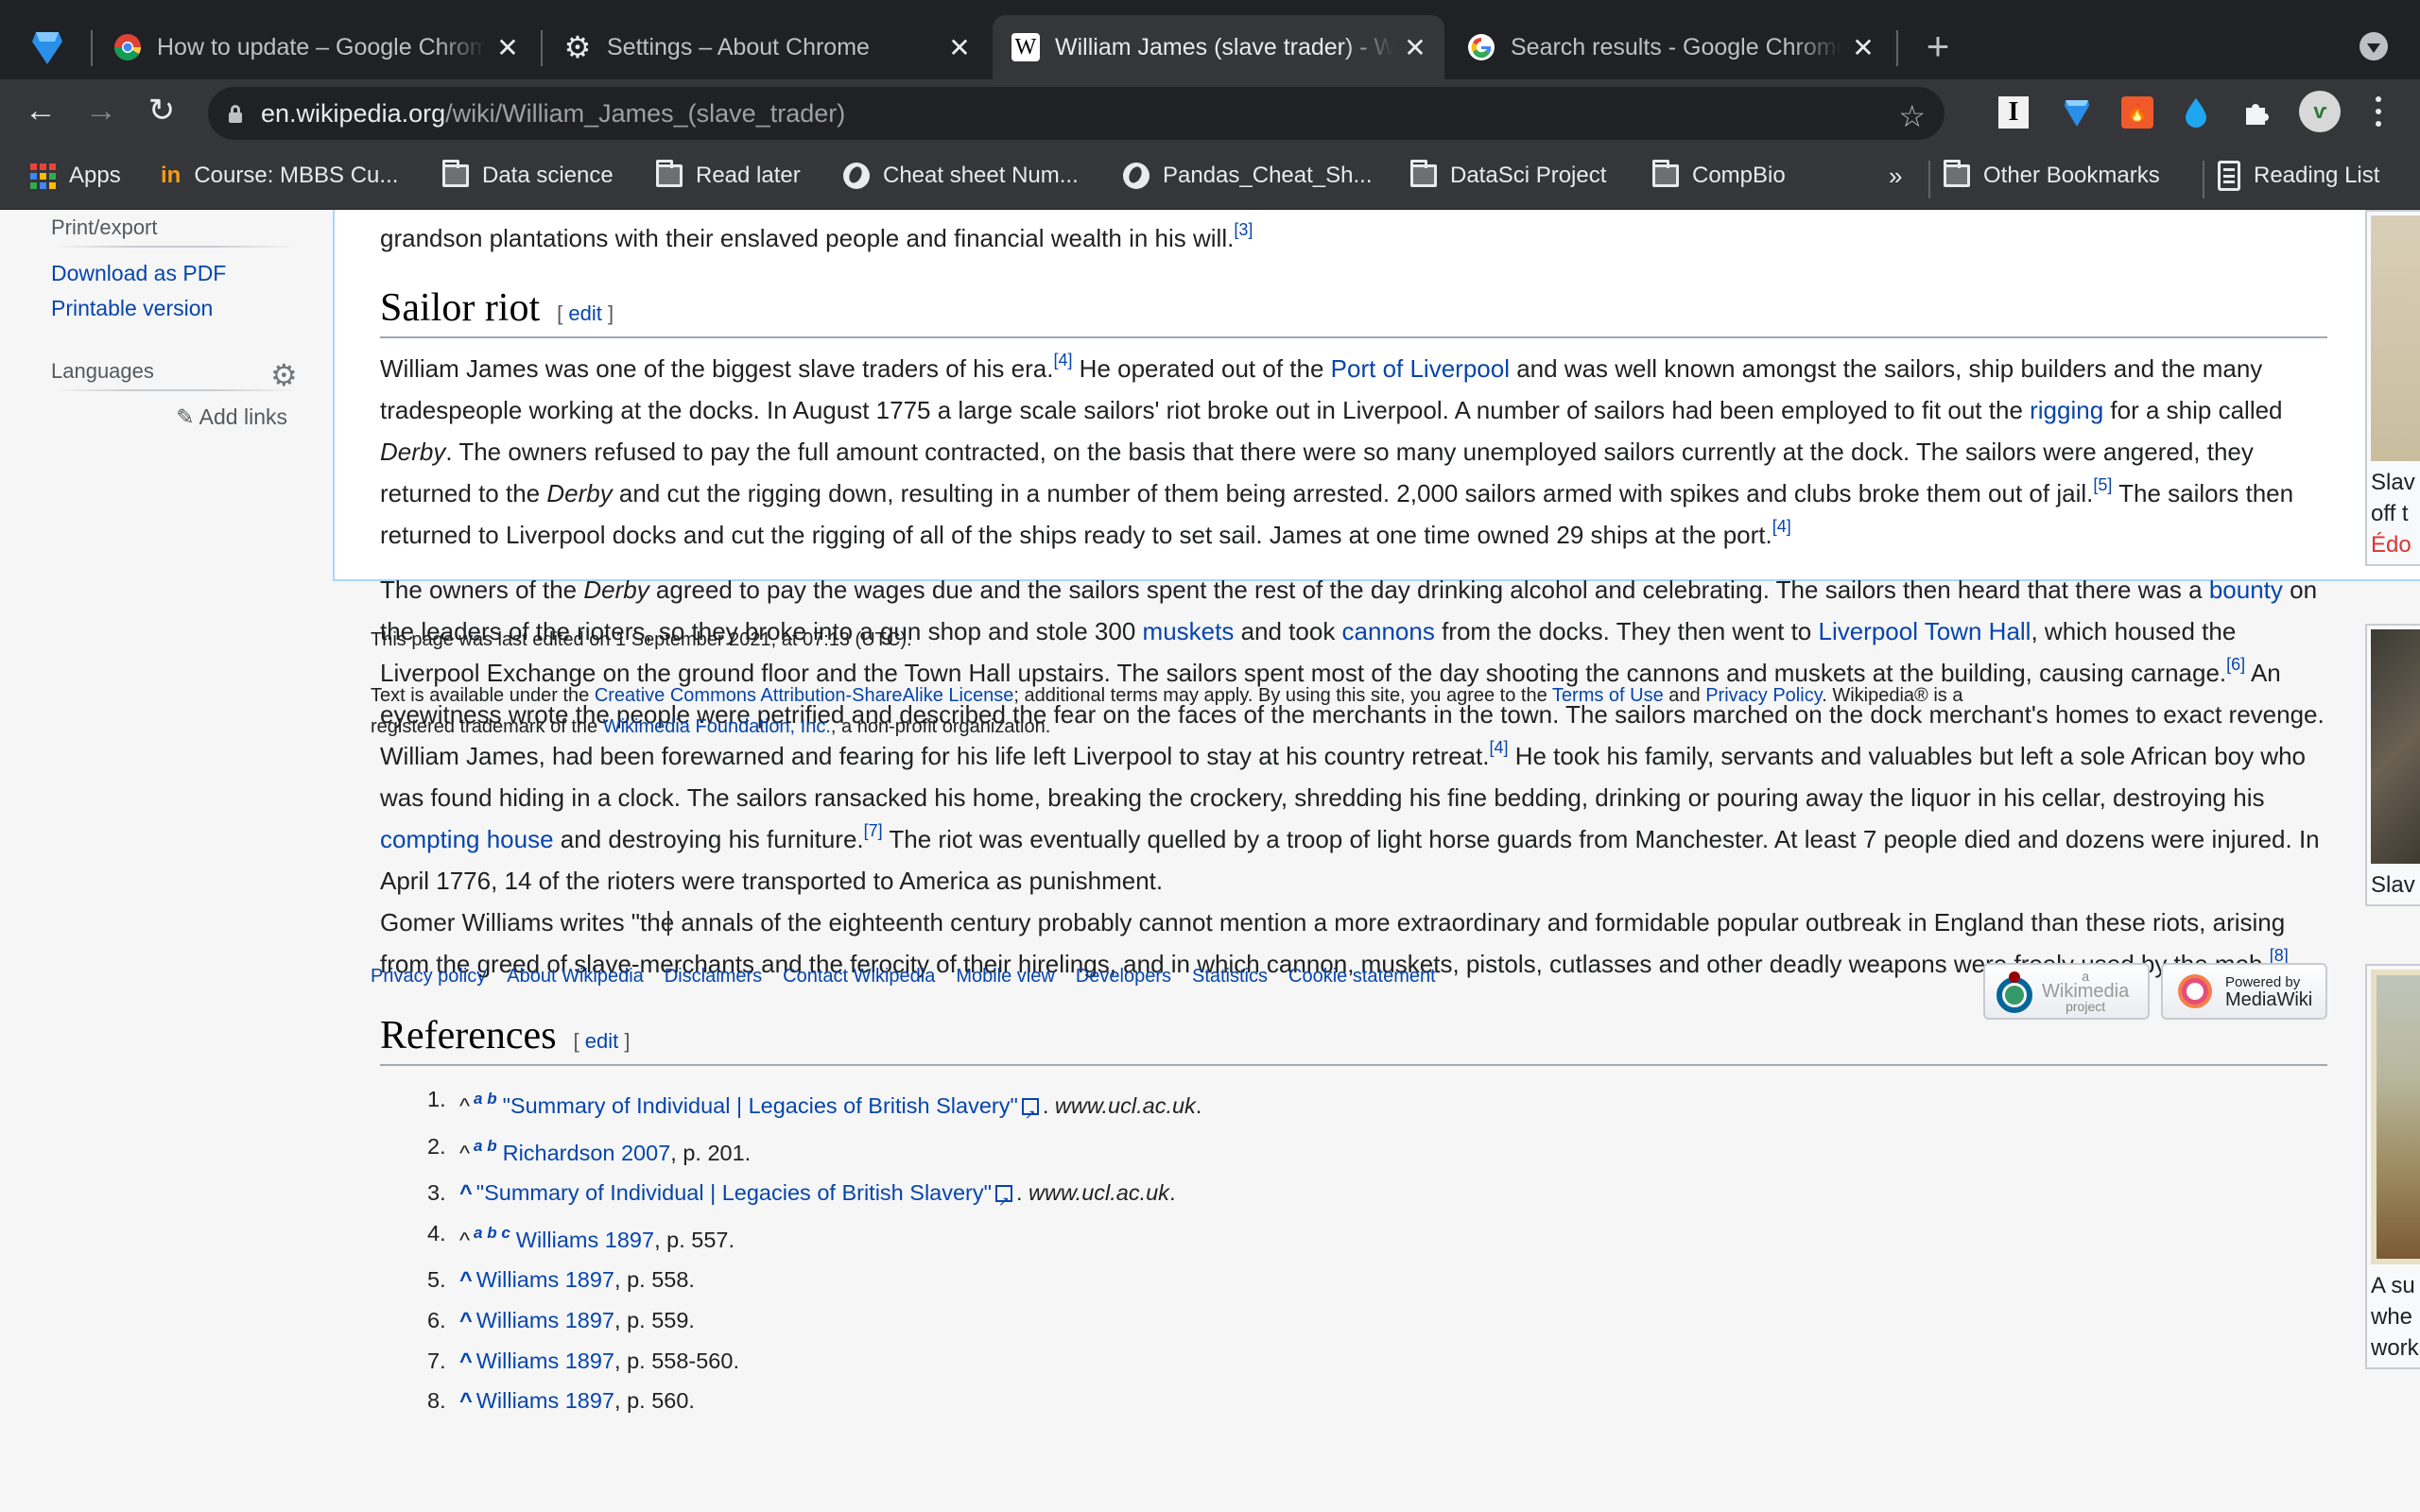 This screenshot has width=2420, height=1512. I want to click on pinned-tab-extension, so click(47, 47).